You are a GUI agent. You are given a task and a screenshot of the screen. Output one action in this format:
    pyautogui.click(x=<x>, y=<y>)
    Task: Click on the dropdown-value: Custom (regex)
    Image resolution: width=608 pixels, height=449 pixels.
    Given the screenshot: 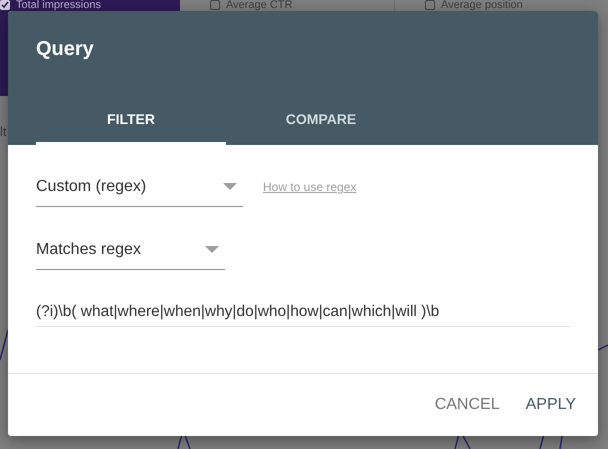 What is the action you would take?
    pyautogui.click(x=91, y=186)
    